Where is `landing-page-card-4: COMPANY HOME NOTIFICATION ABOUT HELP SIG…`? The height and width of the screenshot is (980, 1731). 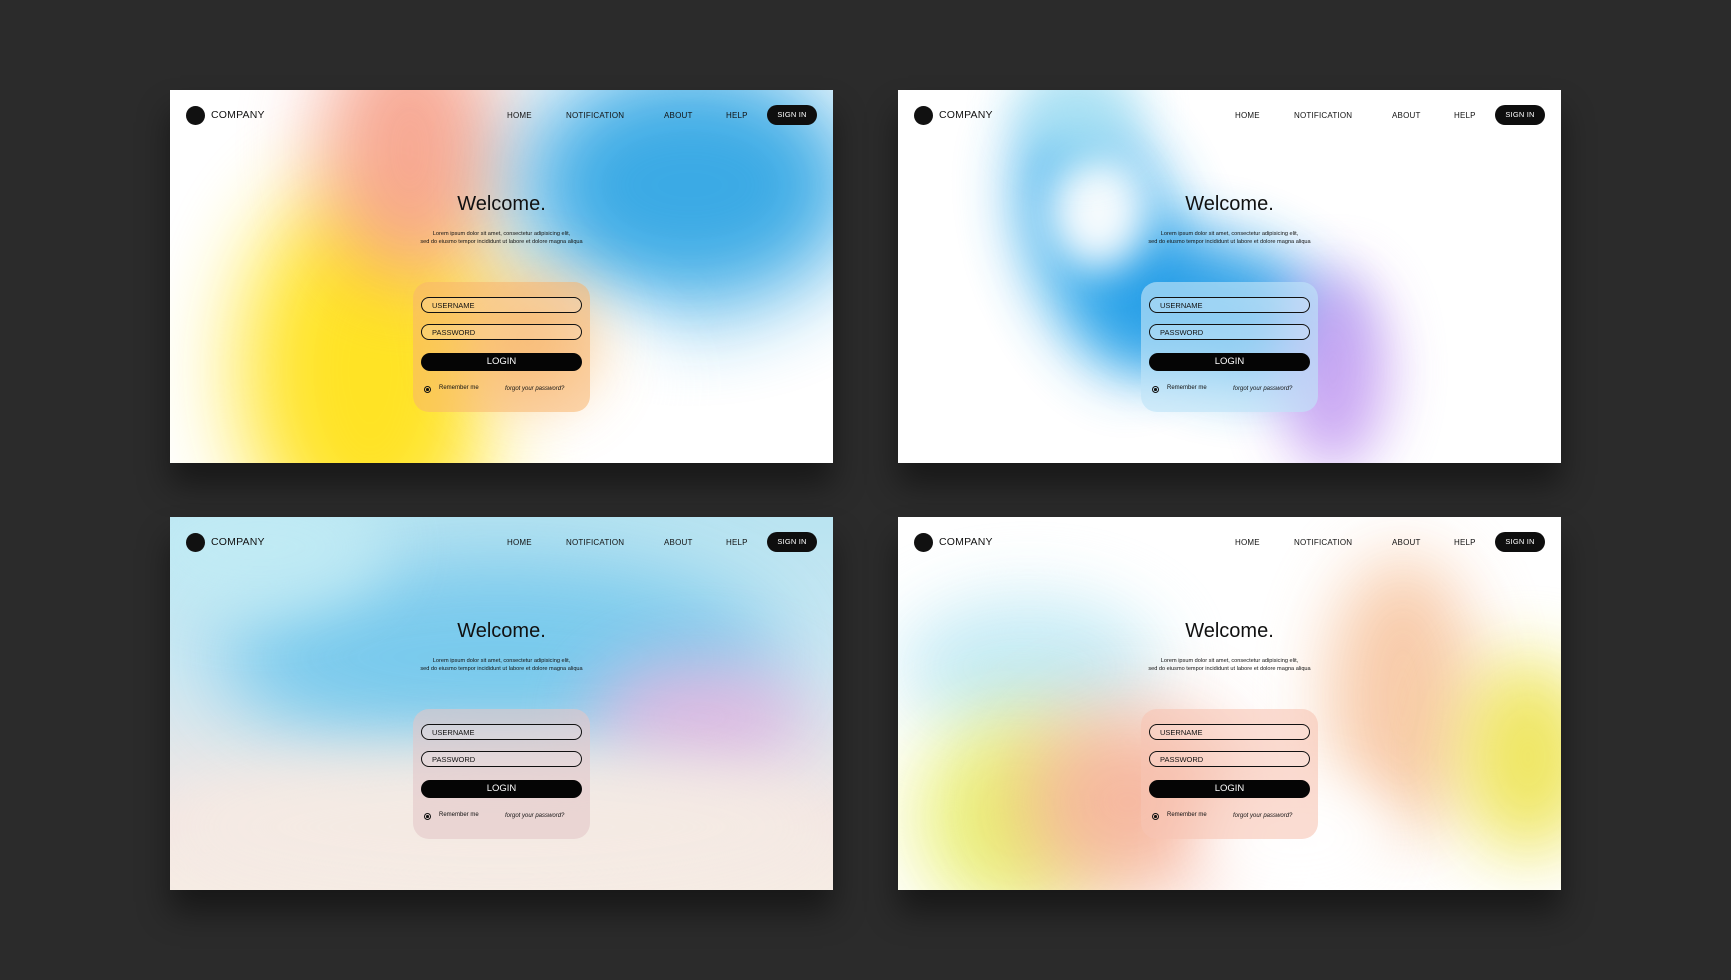 landing-page-card-4: COMPANY HOME NOTIFICATION ABOUT HELP SIG… is located at coordinates (1229, 703).